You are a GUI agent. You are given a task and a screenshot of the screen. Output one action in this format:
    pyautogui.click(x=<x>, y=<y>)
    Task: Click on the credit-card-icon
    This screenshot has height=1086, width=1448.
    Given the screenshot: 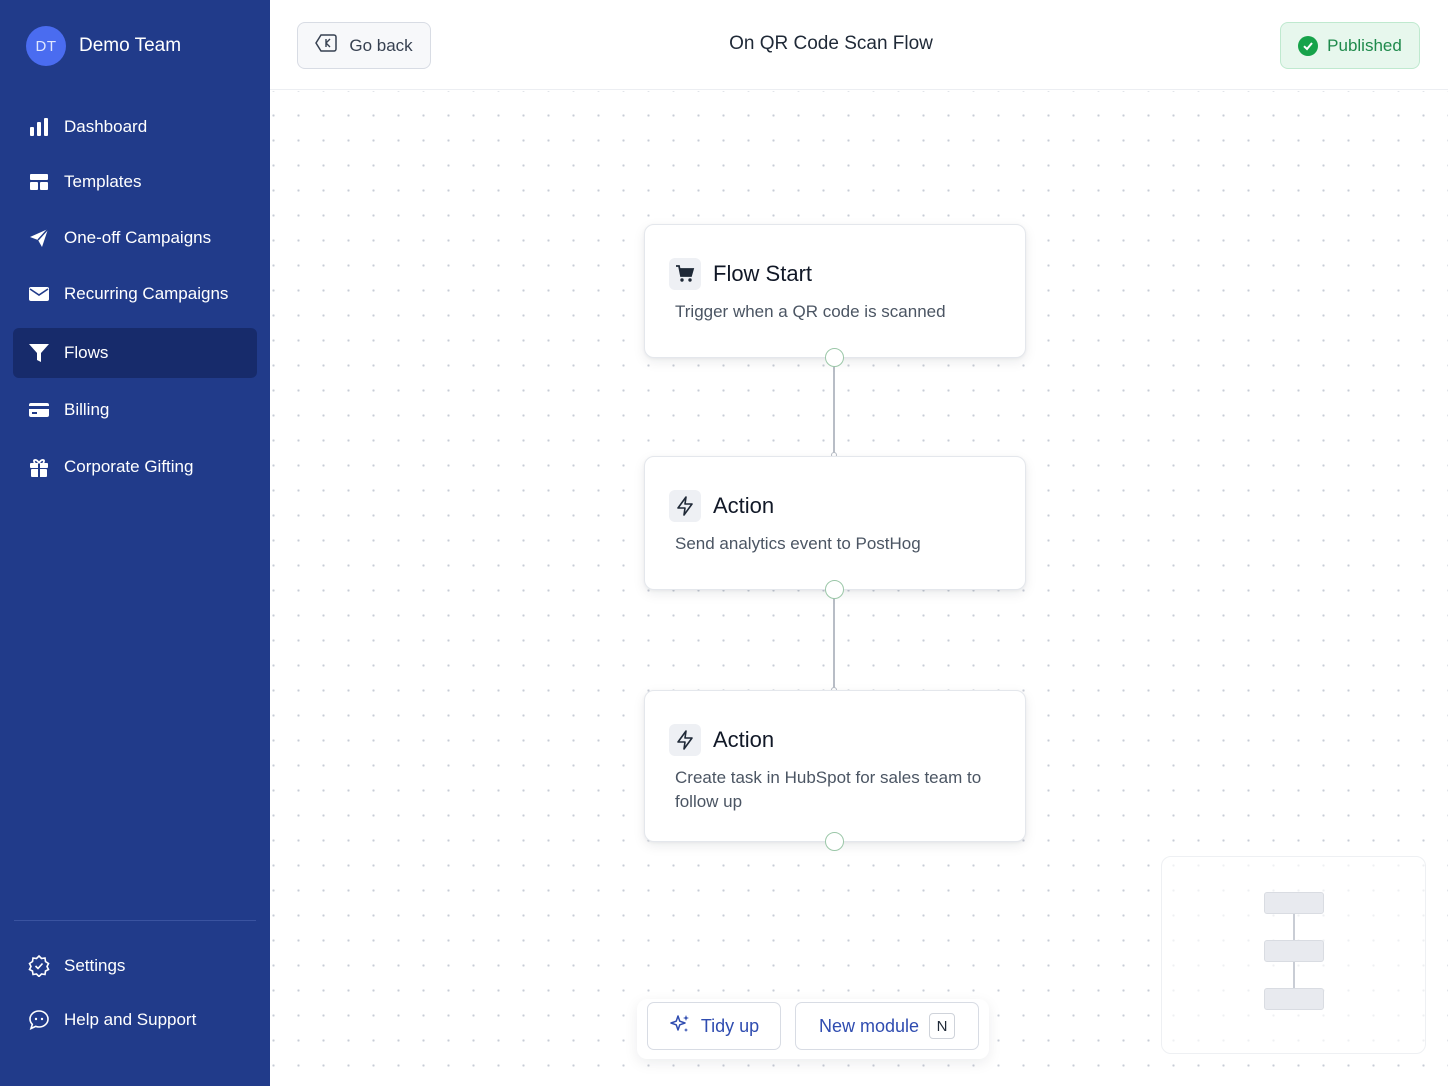 What is the action you would take?
    pyautogui.click(x=39, y=410)
    